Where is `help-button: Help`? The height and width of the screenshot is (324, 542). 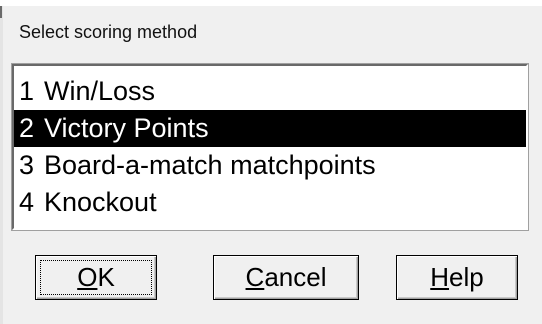 help-button: Help is located at coordinates (457, 277).